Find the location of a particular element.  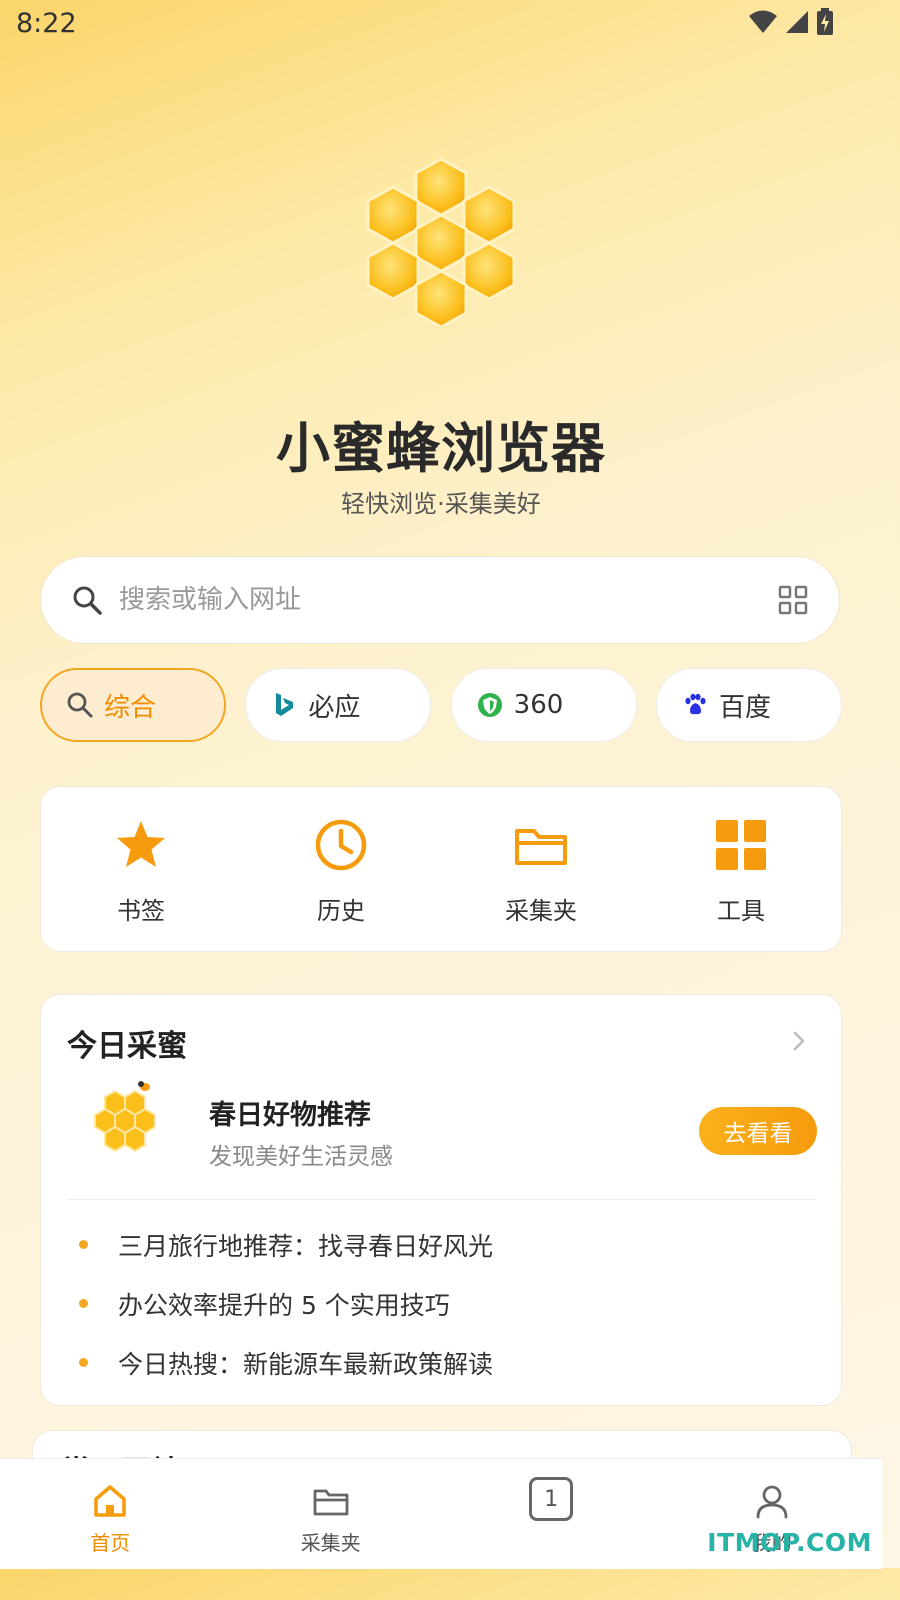

app-title: 小蜜蜂浏览器 is located at coordinates (441, 448).